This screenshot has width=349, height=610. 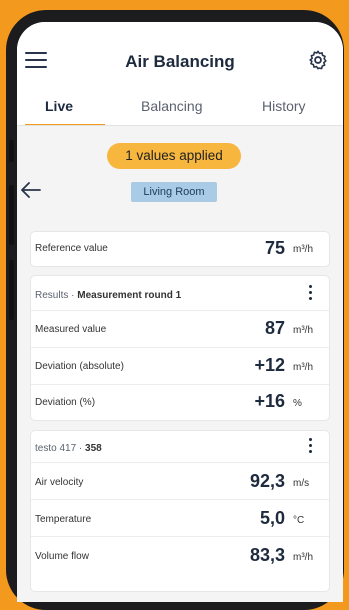 What do you see at coordinates (60, 448) in the screenshot?
I see `device-name: testo 417 ·` at bounding box center [60, 448].